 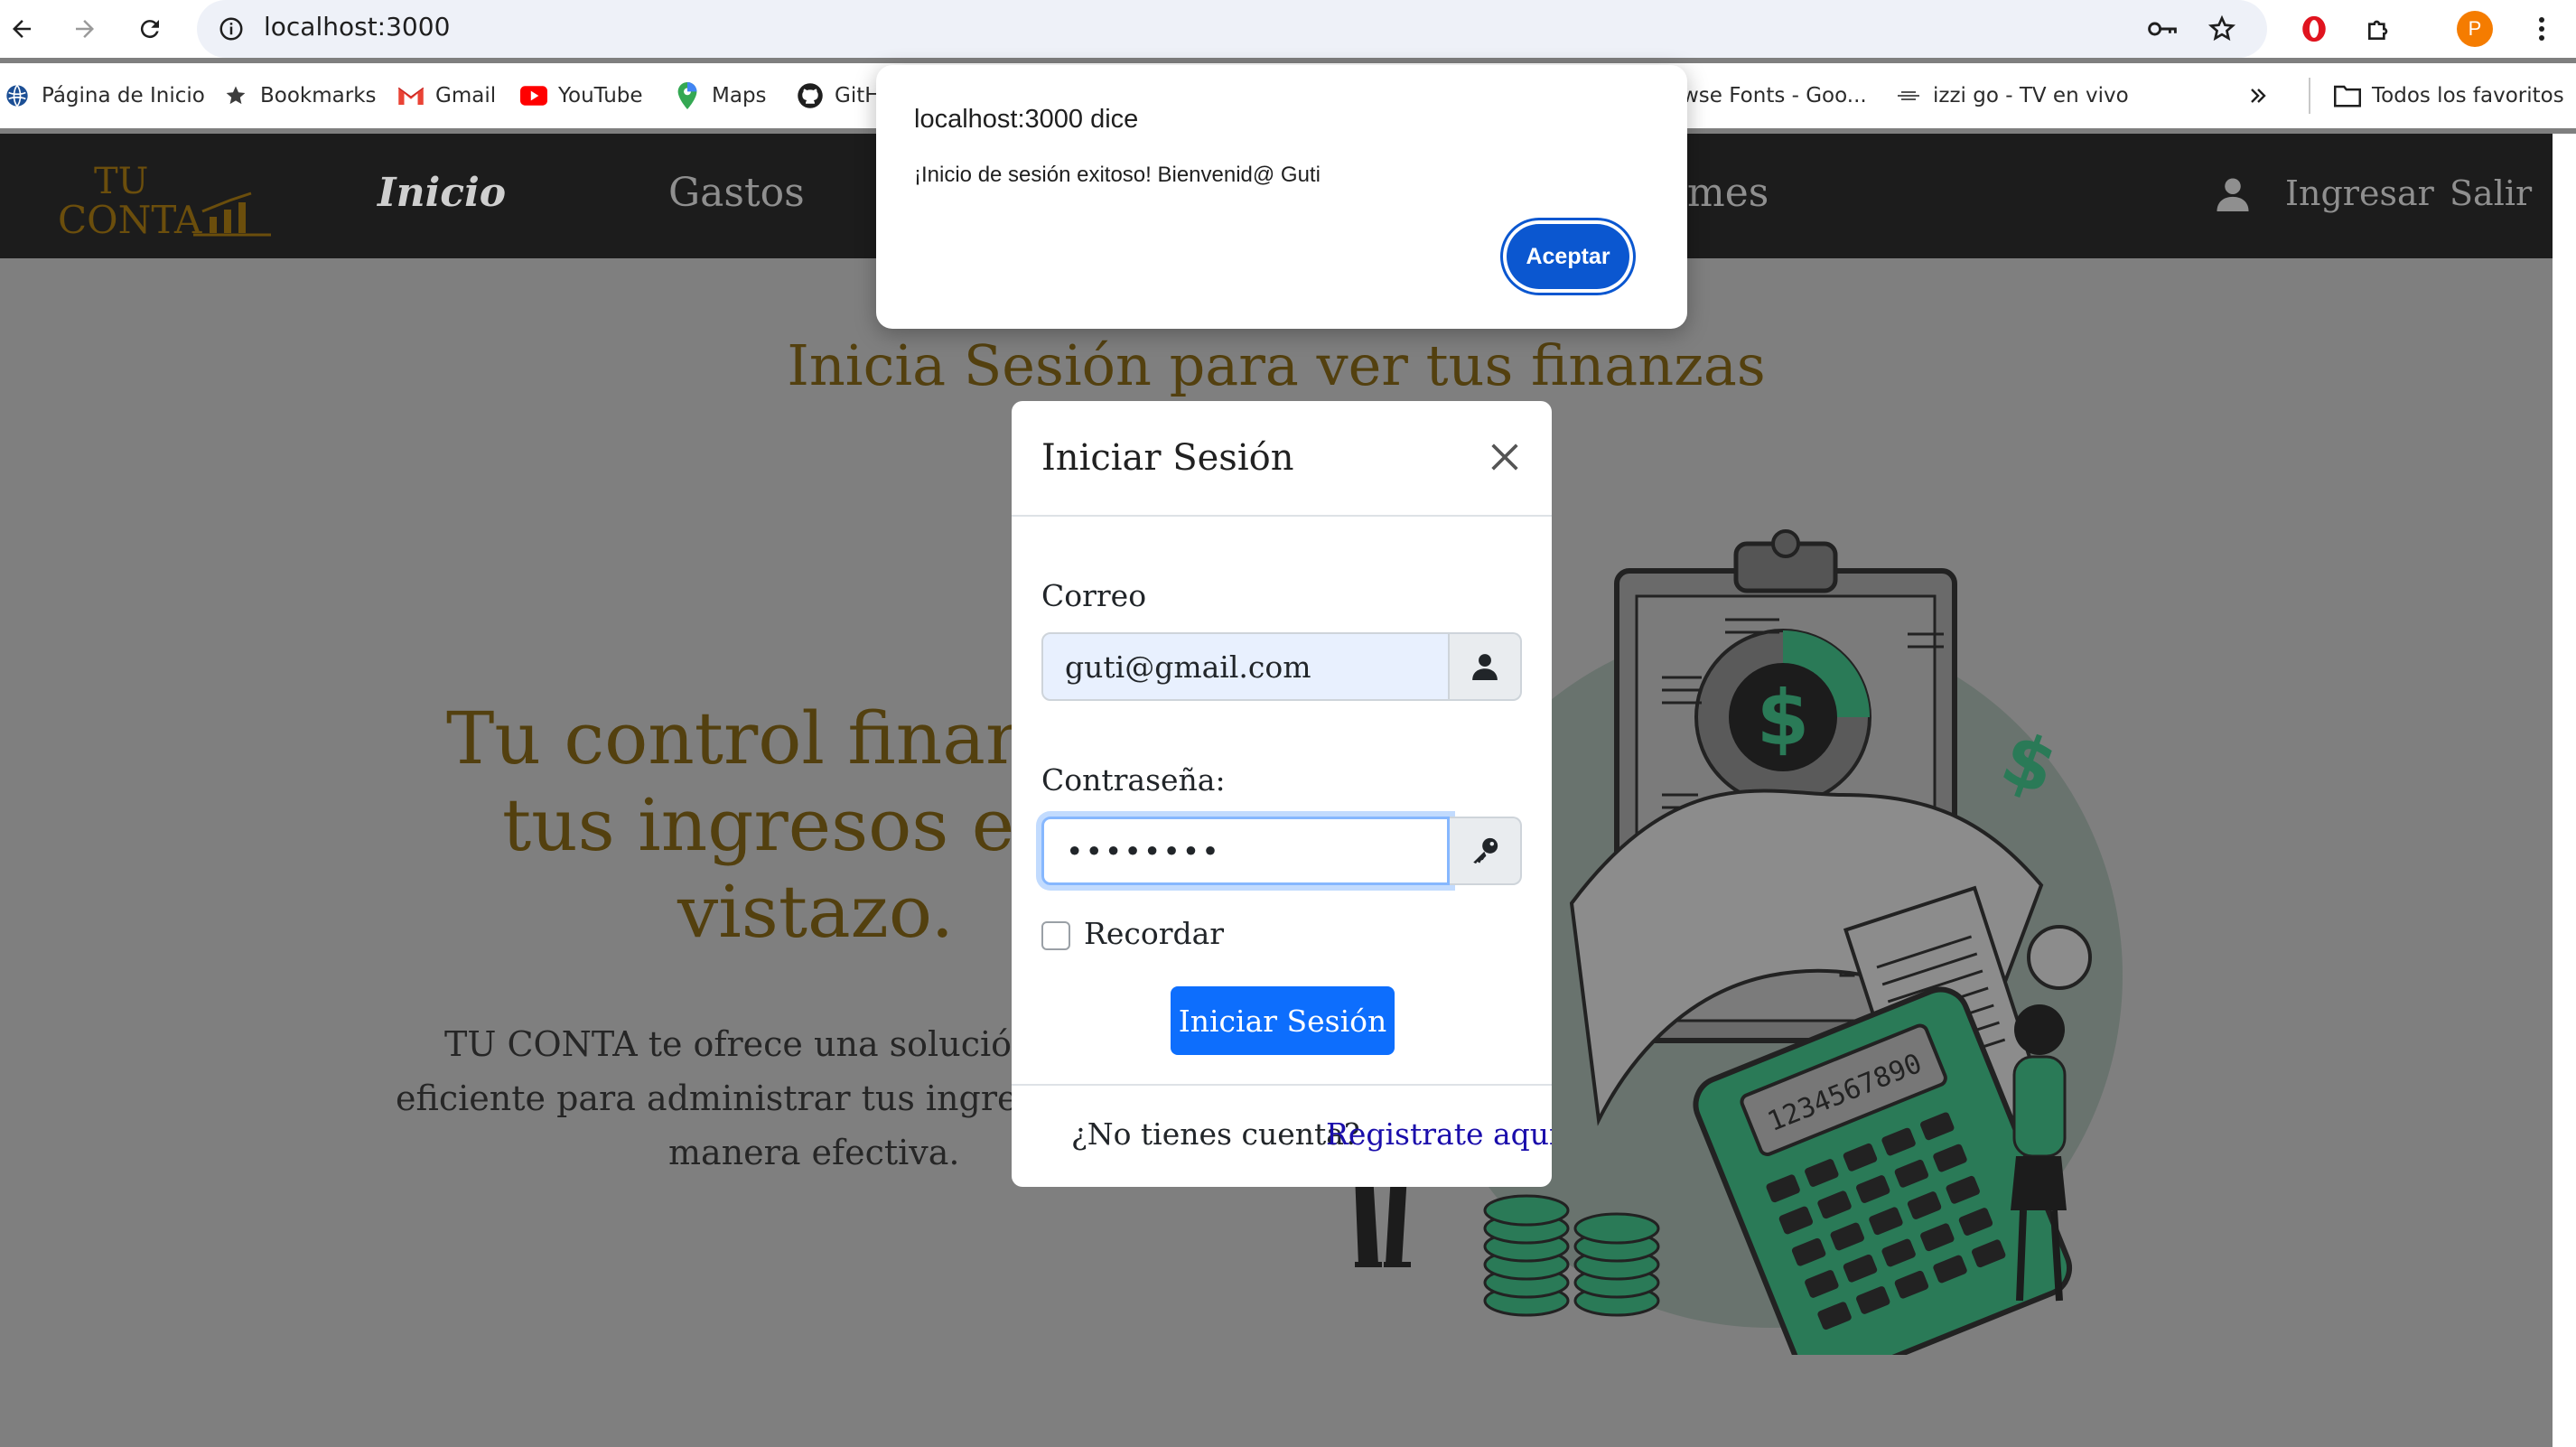 What do you see at coordinates (231, 29) in the screenshot?
I see `site-info-icon` at bounding box center [231, 29].